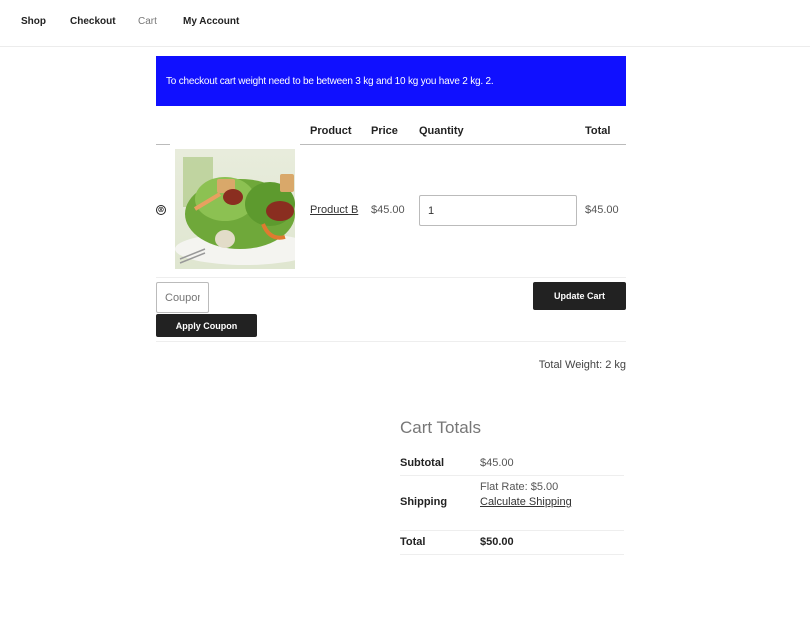  What do you see at coordinates (582, 365) in the screenshot?
I see `total-weight: Total Weight: 2 kg` at bounding box center [582, 365].